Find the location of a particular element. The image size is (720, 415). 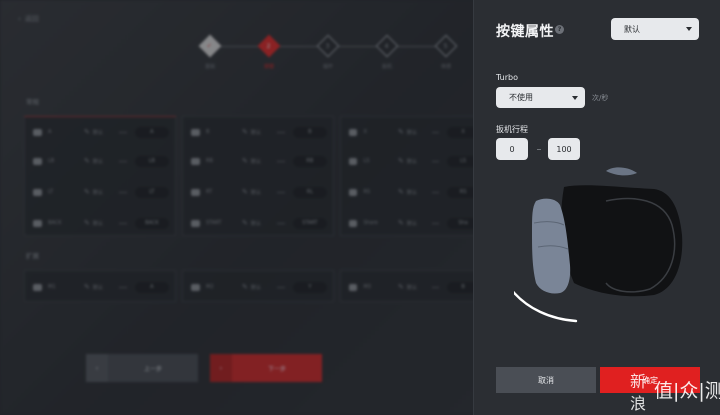

watermark-logo: 新 浪 值|众|测 is located at coordinates (673, 391).